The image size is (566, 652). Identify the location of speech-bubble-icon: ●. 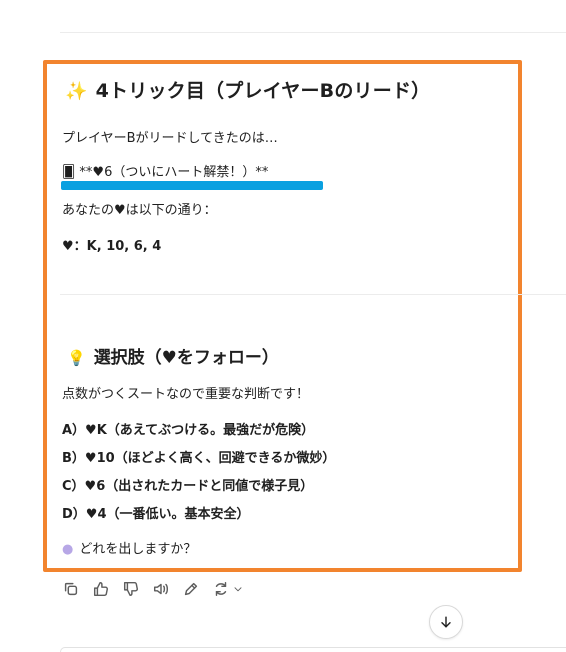
(68, 549).